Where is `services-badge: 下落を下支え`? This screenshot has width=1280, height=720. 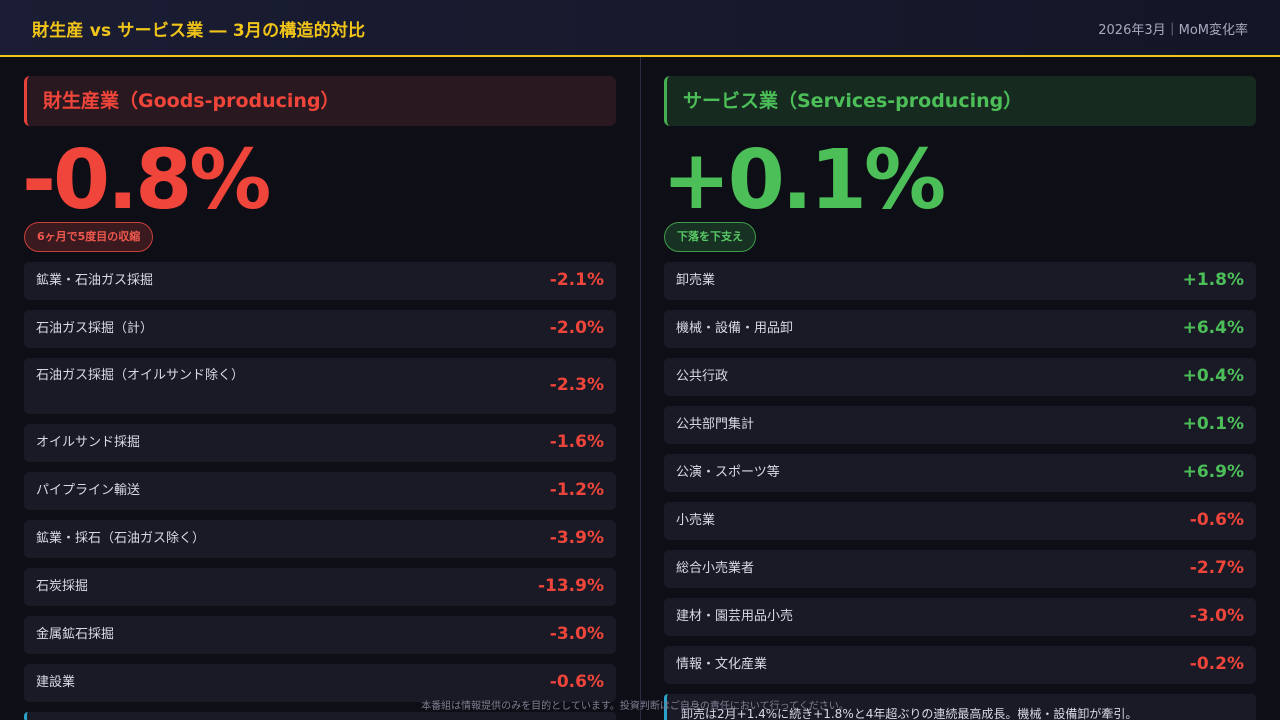
services-badge: 下落を下支え is located at coordinates (710, 237).